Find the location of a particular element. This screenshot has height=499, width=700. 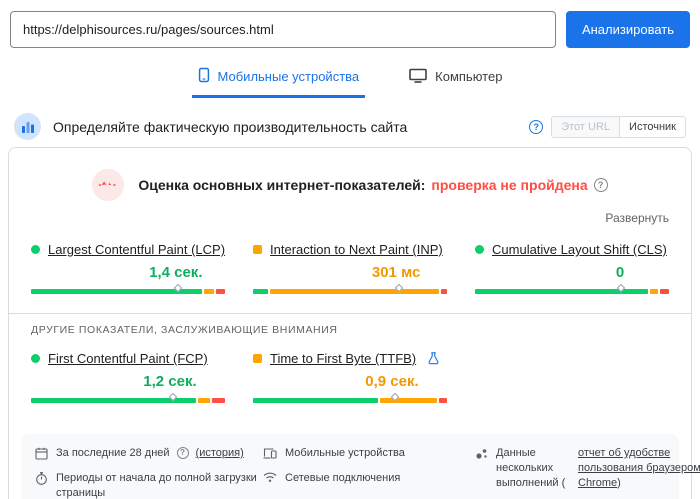

calendar-icon is located at coordinates (41, 453).